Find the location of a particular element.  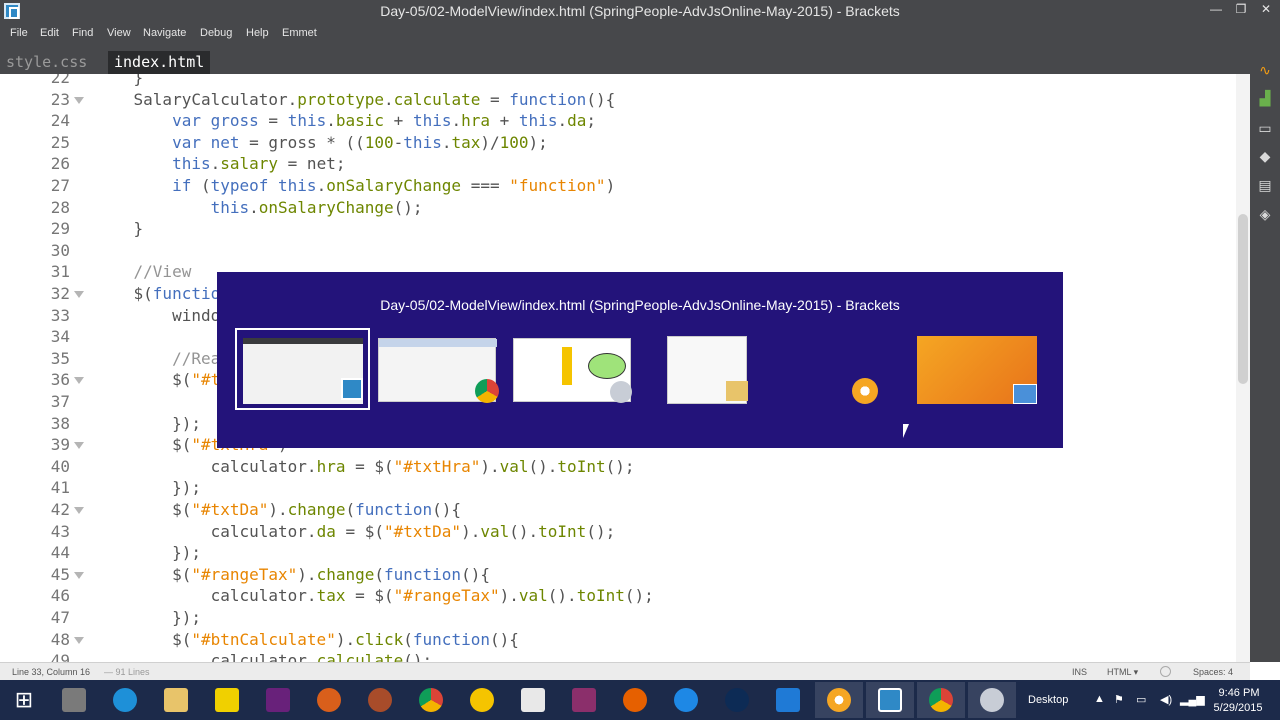

taskbar-internet-explorer is located at coordinates (125, 700).